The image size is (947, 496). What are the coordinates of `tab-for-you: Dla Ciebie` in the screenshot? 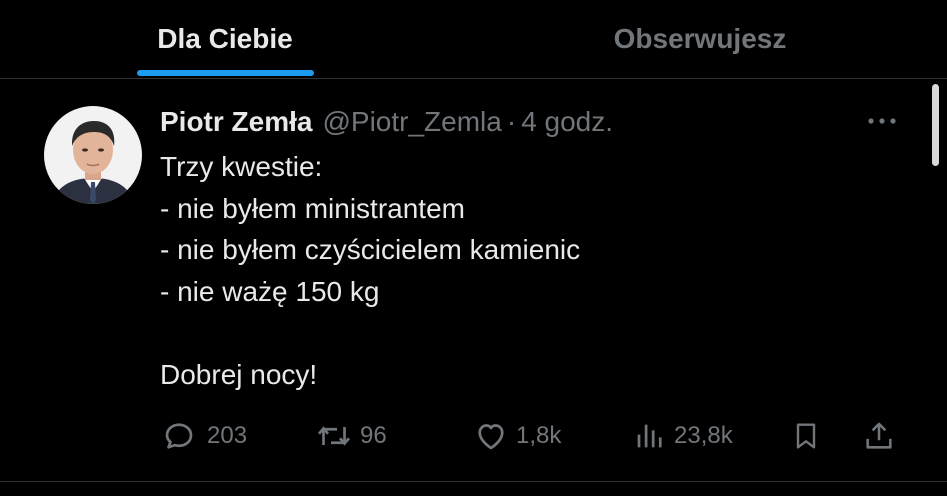 It's located at (225, 39).